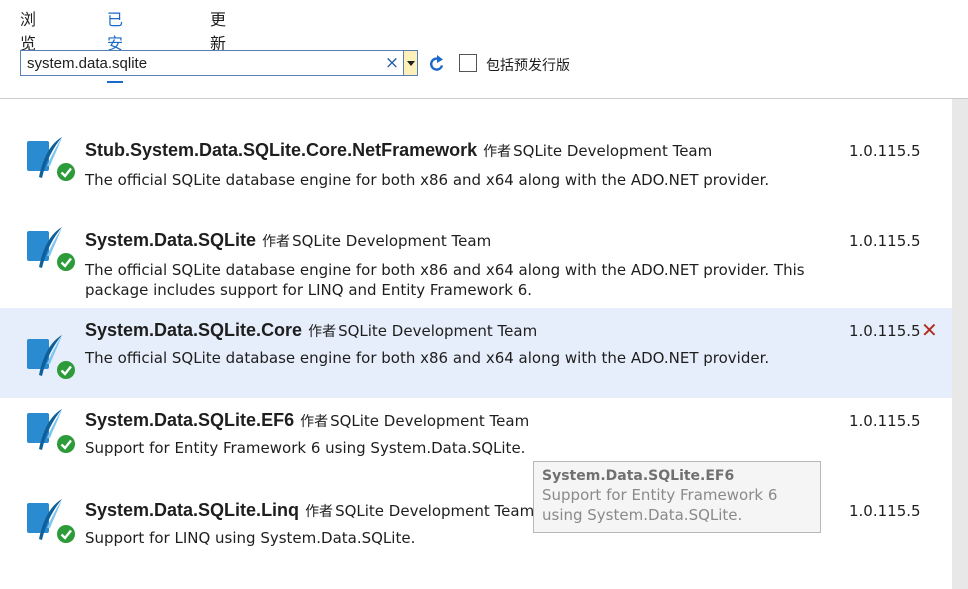  I want to click on divider, so click(484, 98).